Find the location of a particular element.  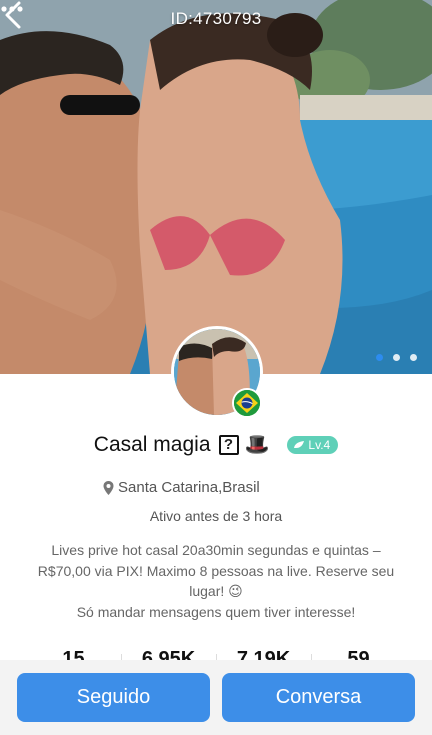

location-text: Santa Catarina,Brasil is located at coordinates (189, 487).